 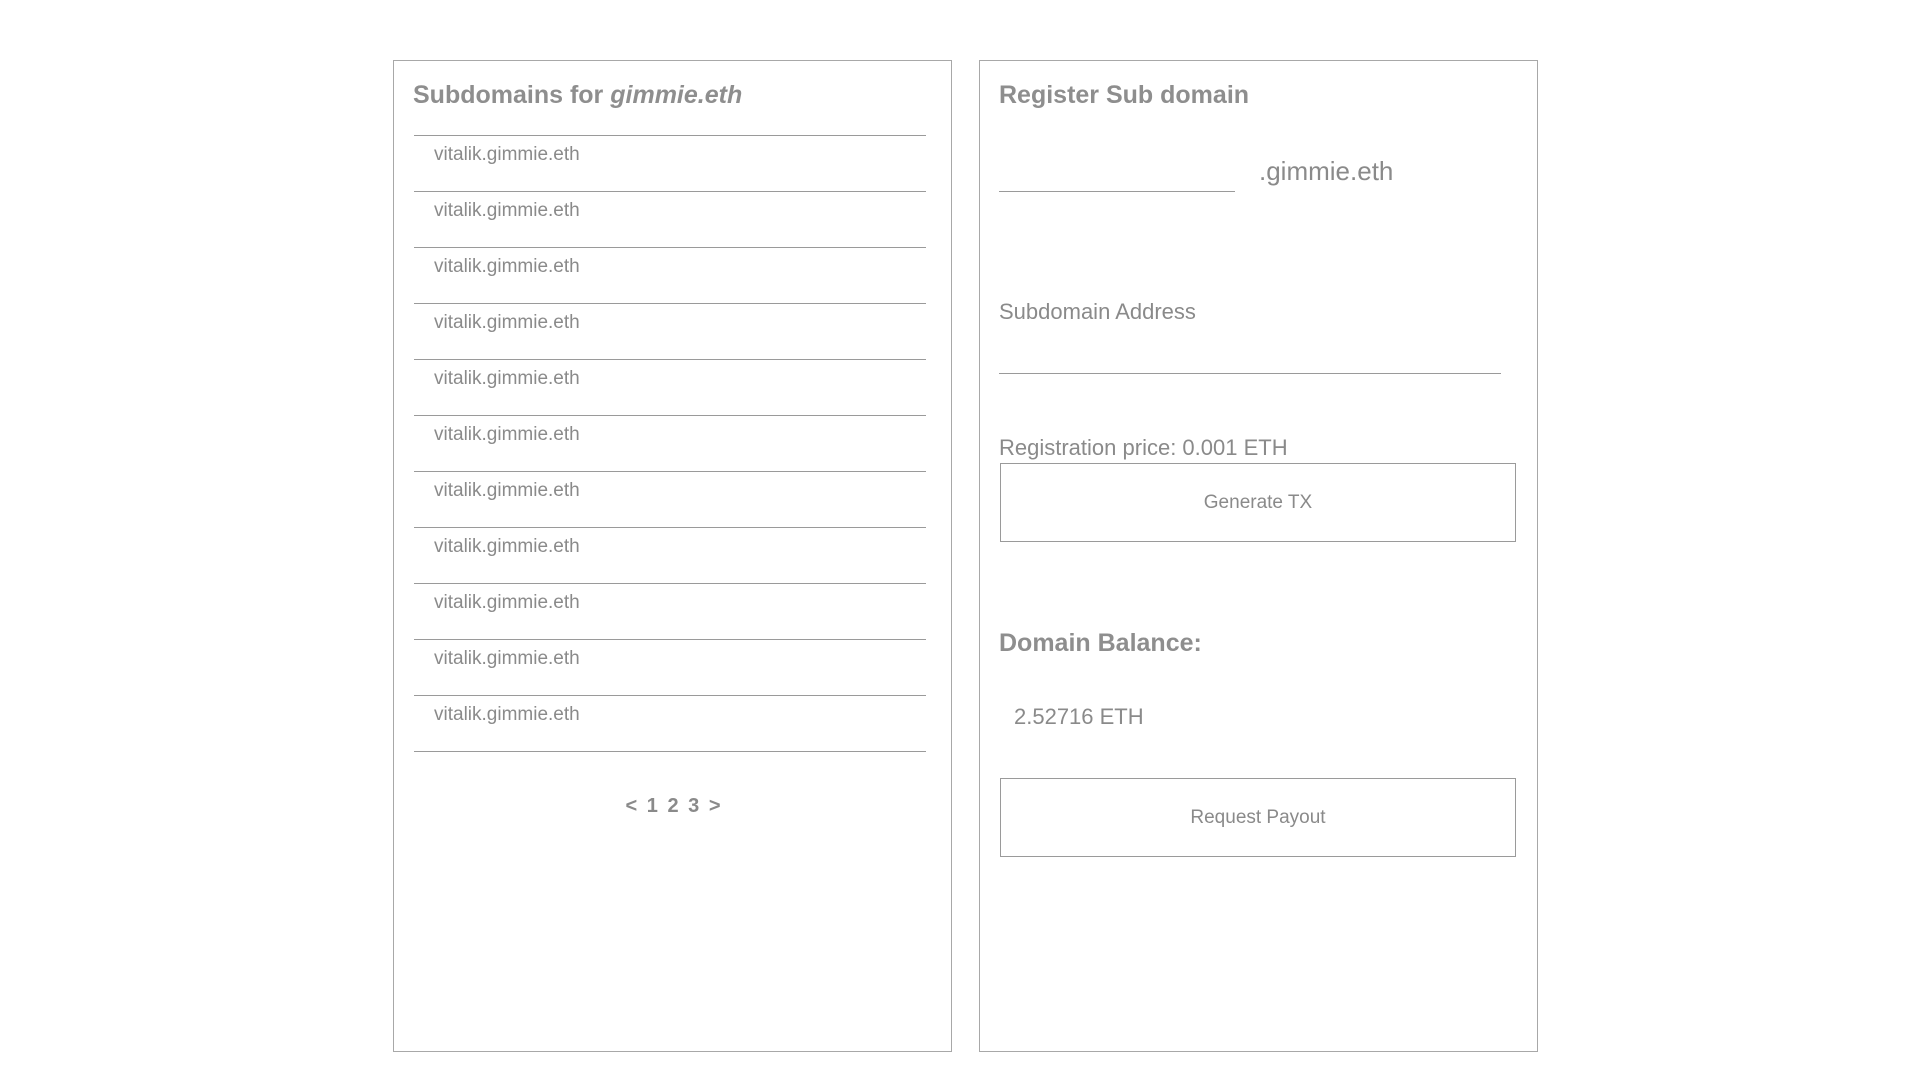 What do you see at coordinates (676, 95) in the screenshot?
I see `title-domain: gimmie.eth` at bounding box center [676, 95].